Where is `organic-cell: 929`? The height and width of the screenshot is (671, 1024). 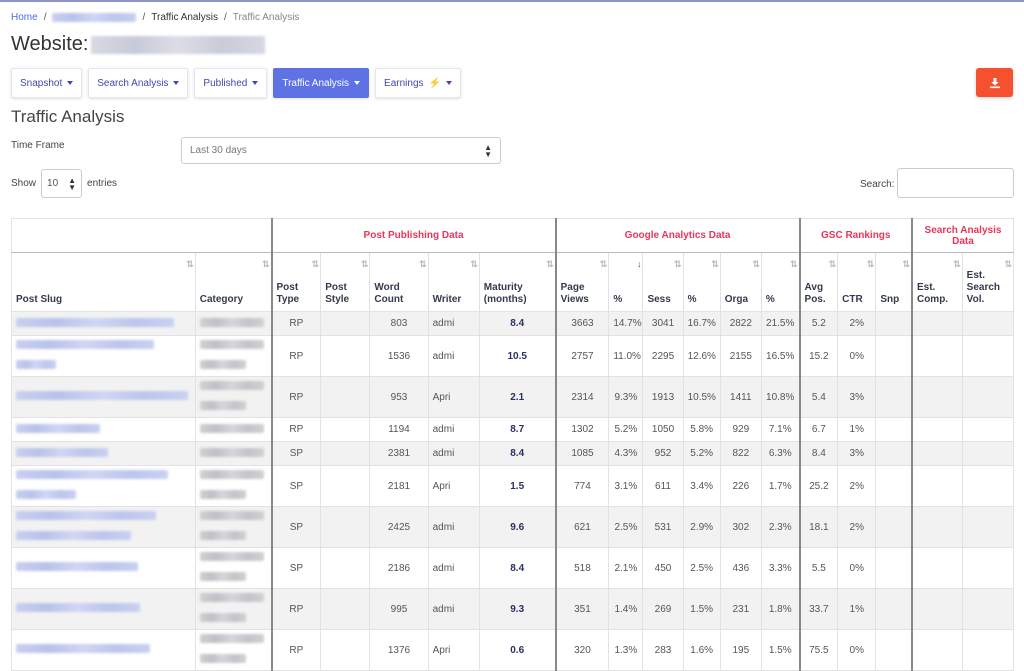 organic-cell: 929 is located at coordinates (740, 429).